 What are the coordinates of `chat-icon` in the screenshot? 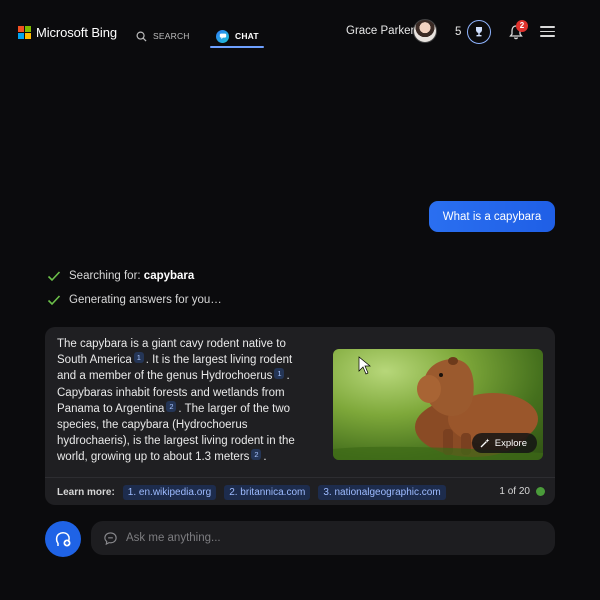 It's located at (222, 36).